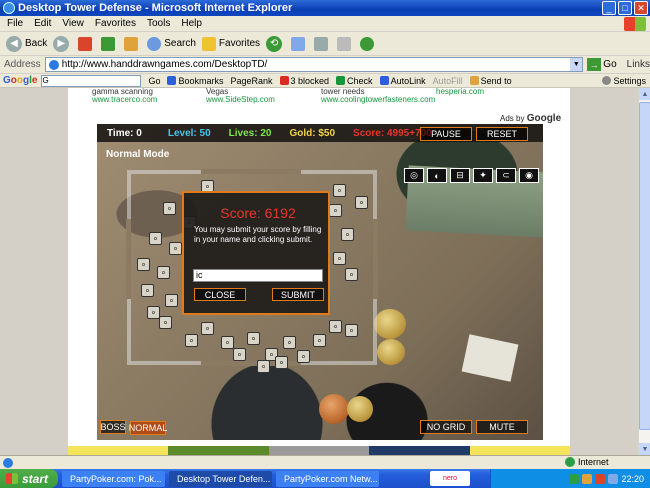 This screenshot has height=488, width=650. Describe the element at coordinates (354, 81) in the screenshot. I see `spellcheck-button: Check` at that location.